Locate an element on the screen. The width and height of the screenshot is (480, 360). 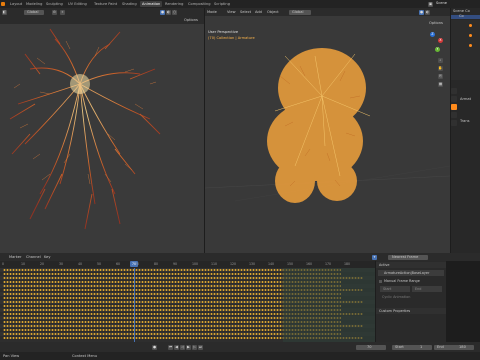
playhead-line is located at coordinates (134, 305).